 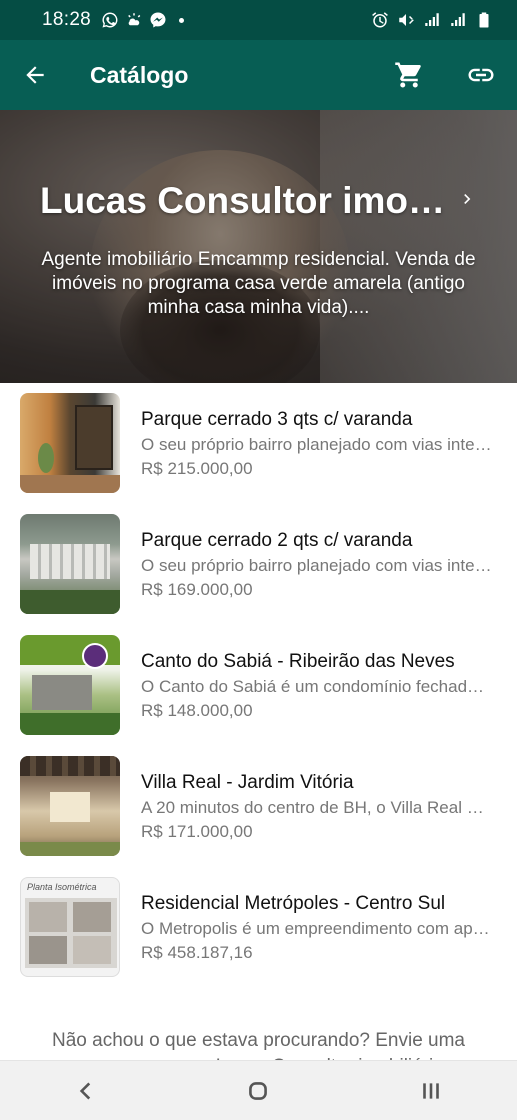 I want to click on 4g-signal-icon, so click(x=458, y=20).